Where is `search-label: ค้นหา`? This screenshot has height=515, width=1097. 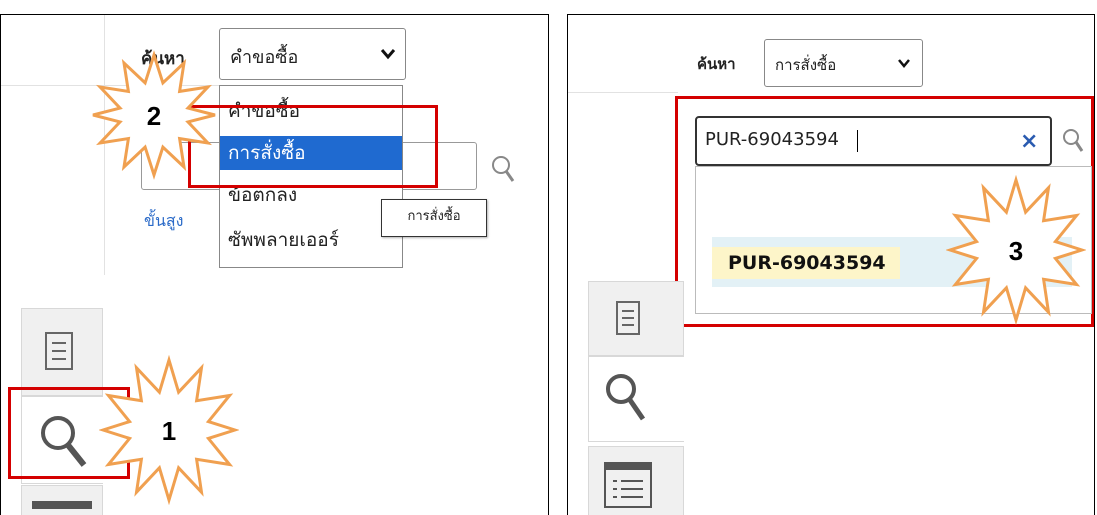 search-label: ค้นหา is located at coordinates (716, 64).